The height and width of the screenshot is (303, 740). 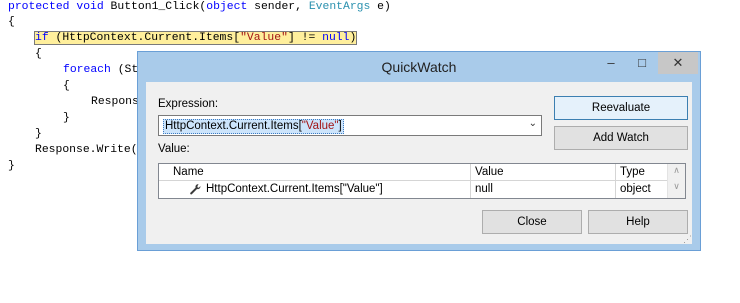 I want to click on code-line-2: {, so click(x=11, y=22).